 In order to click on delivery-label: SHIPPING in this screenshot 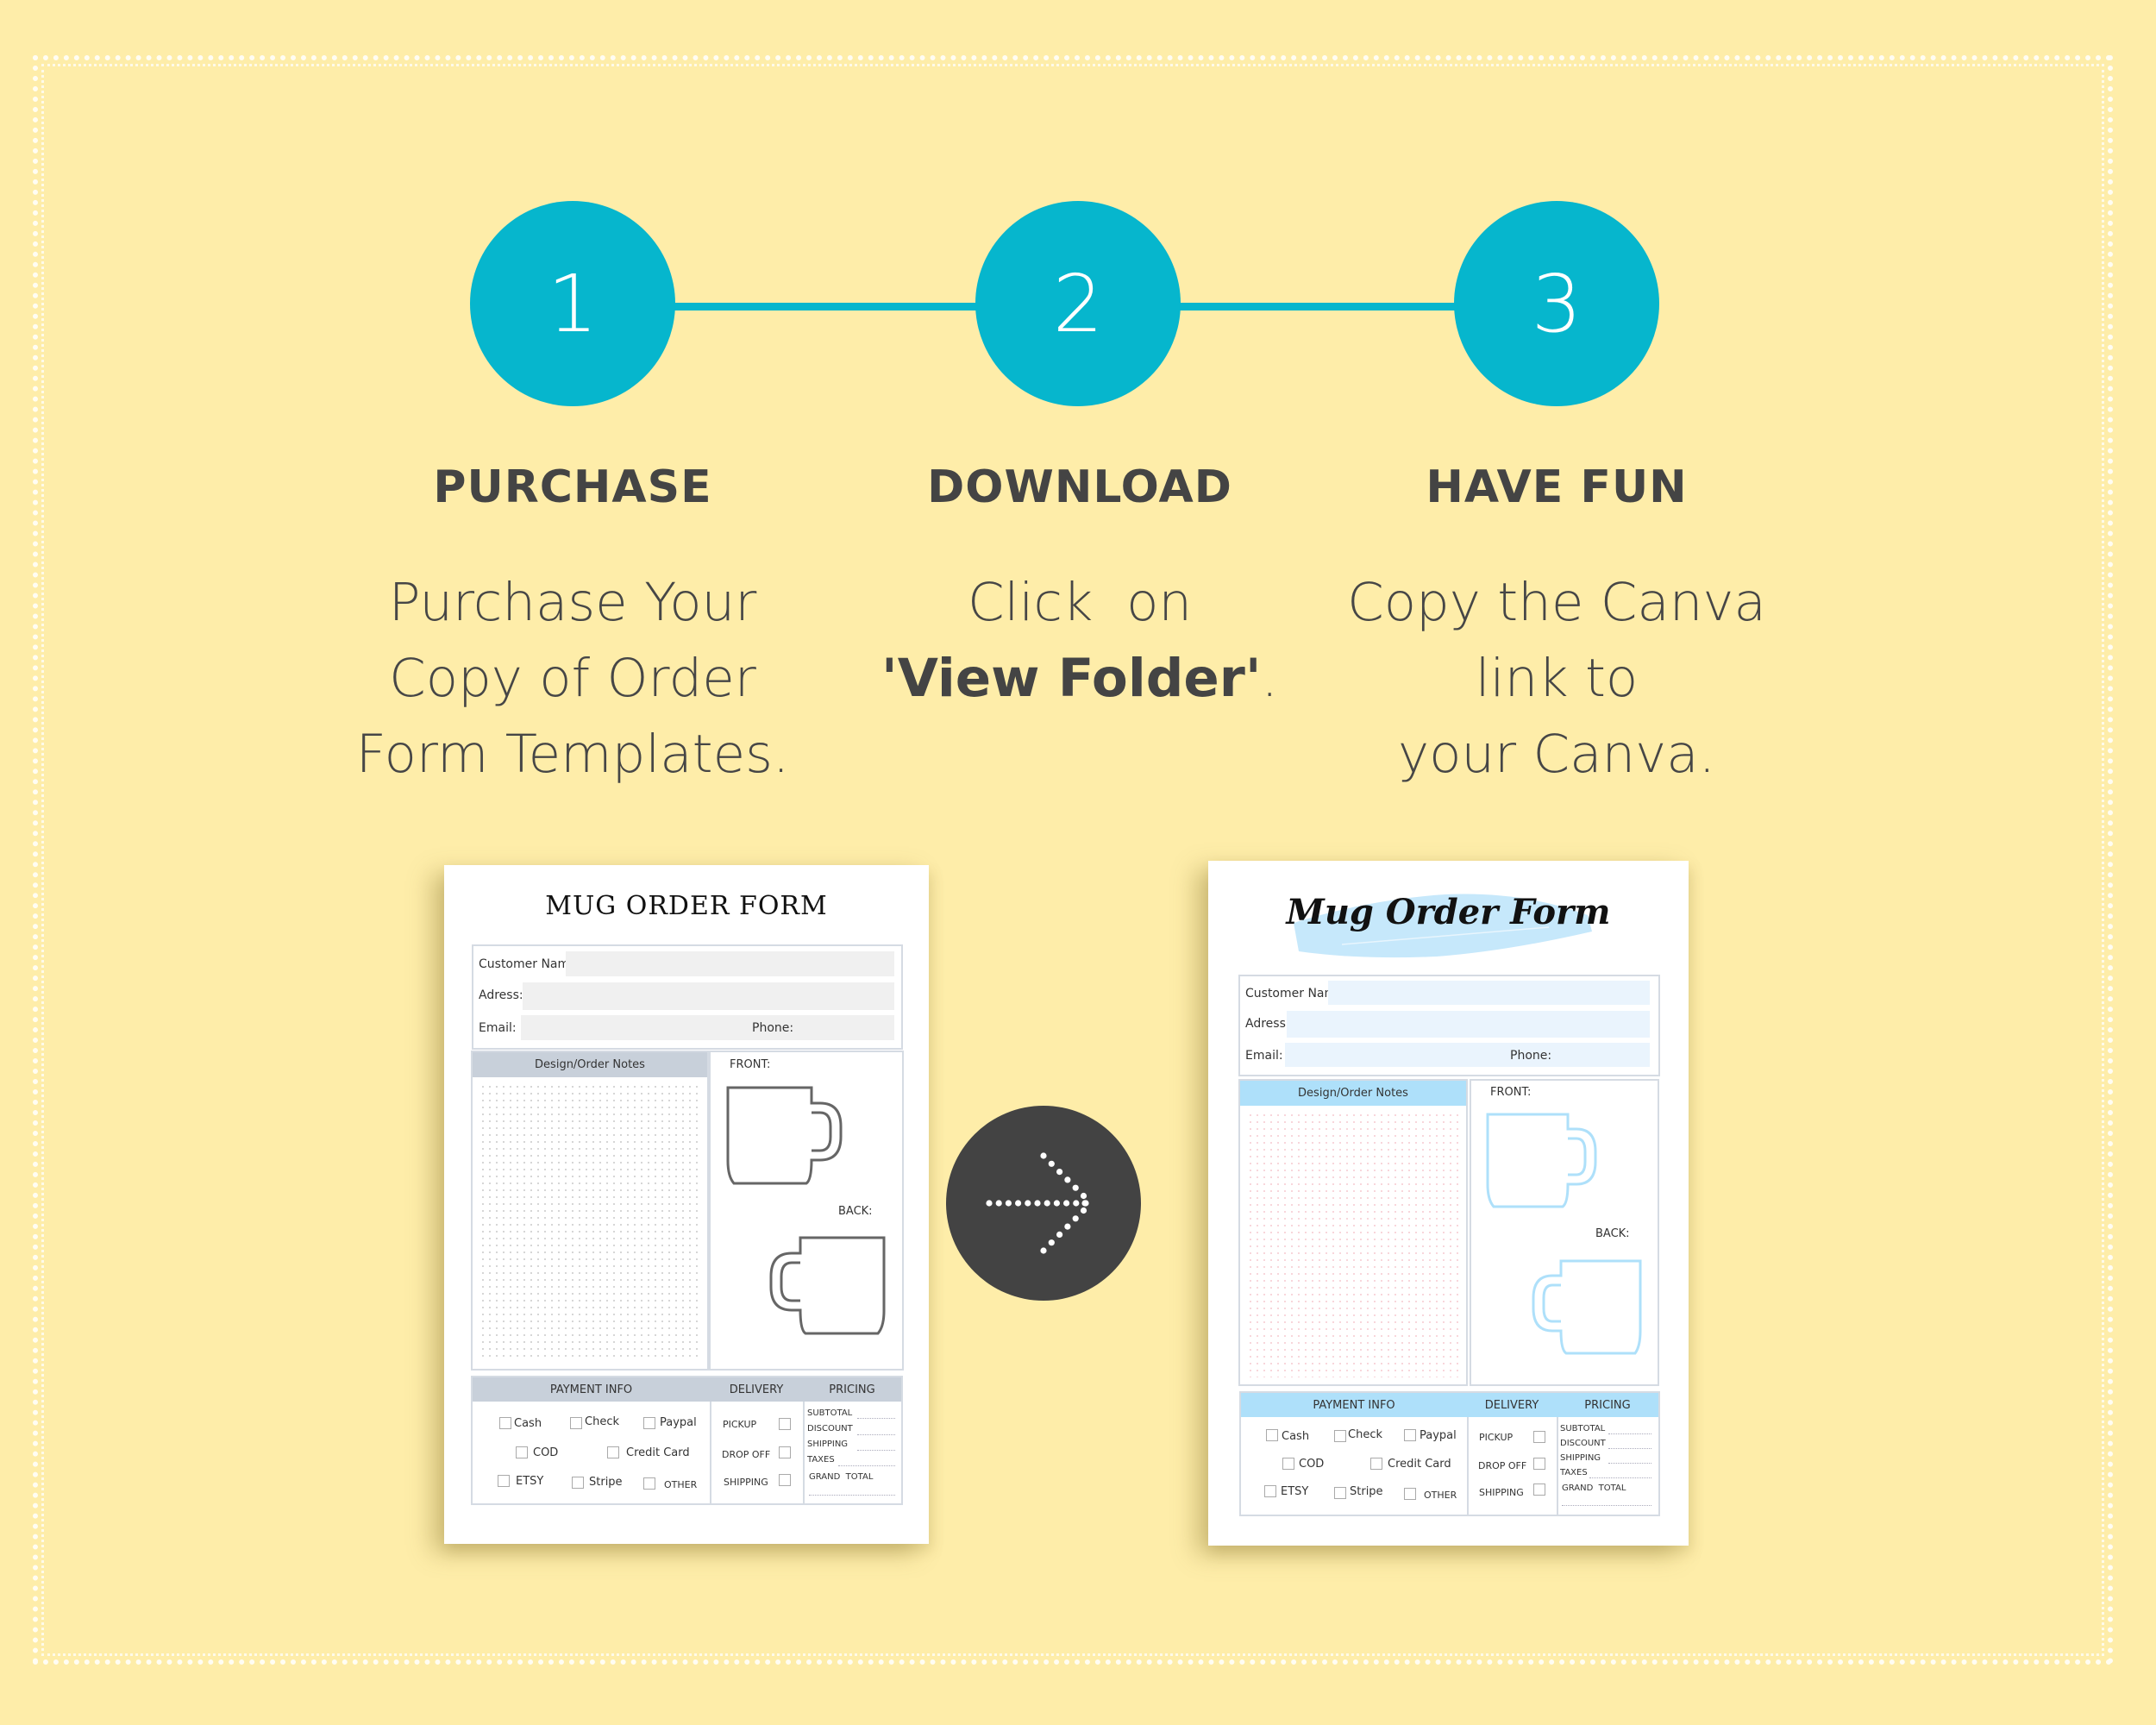, I will do `click(746, 1483)`.